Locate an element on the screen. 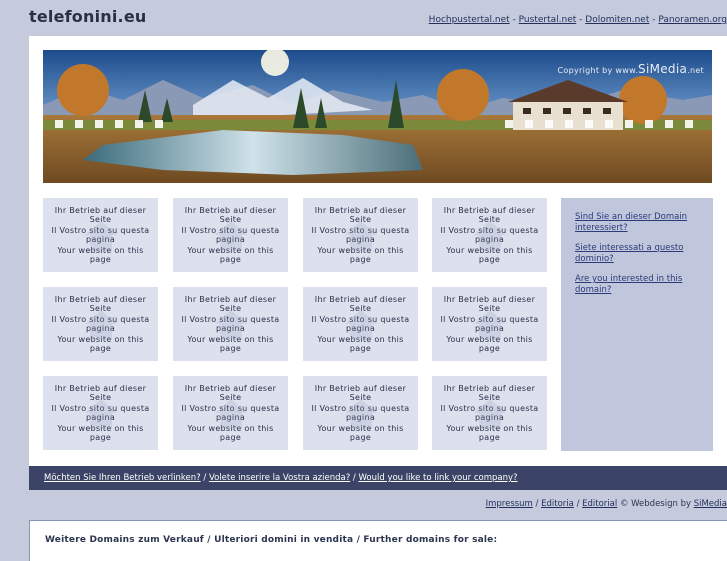 Image resolution: width=727 pixels, height=561 pixels. webdesign-credit: © Webdesign by is located at coordinates (655, 504).